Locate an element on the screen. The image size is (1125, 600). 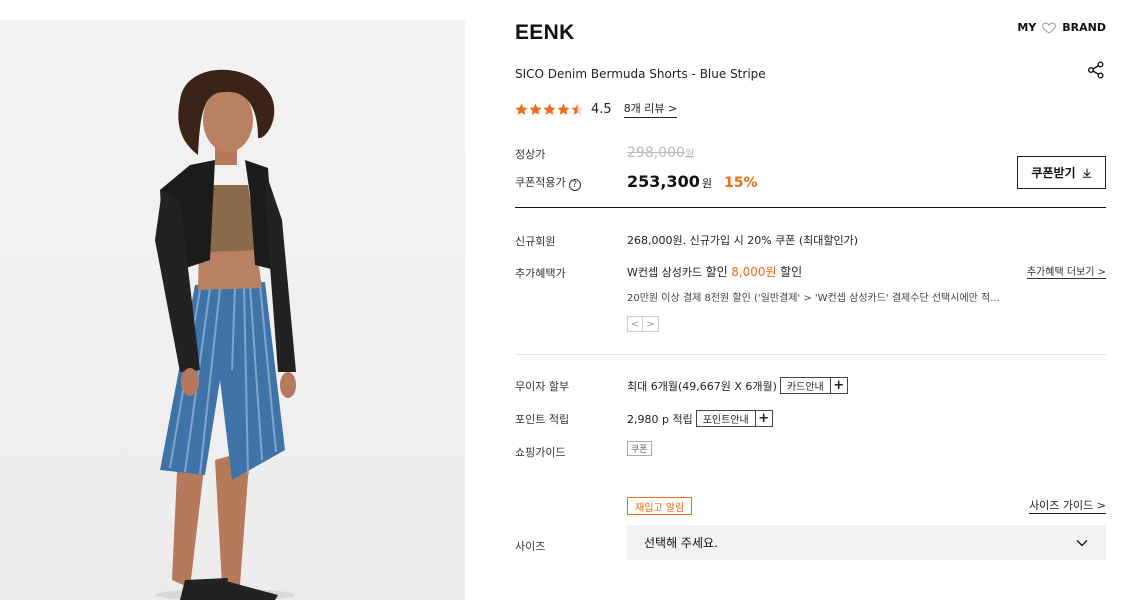
rating-row: 4.5 8개 리뷰 > is located at coordinates (596, 109).